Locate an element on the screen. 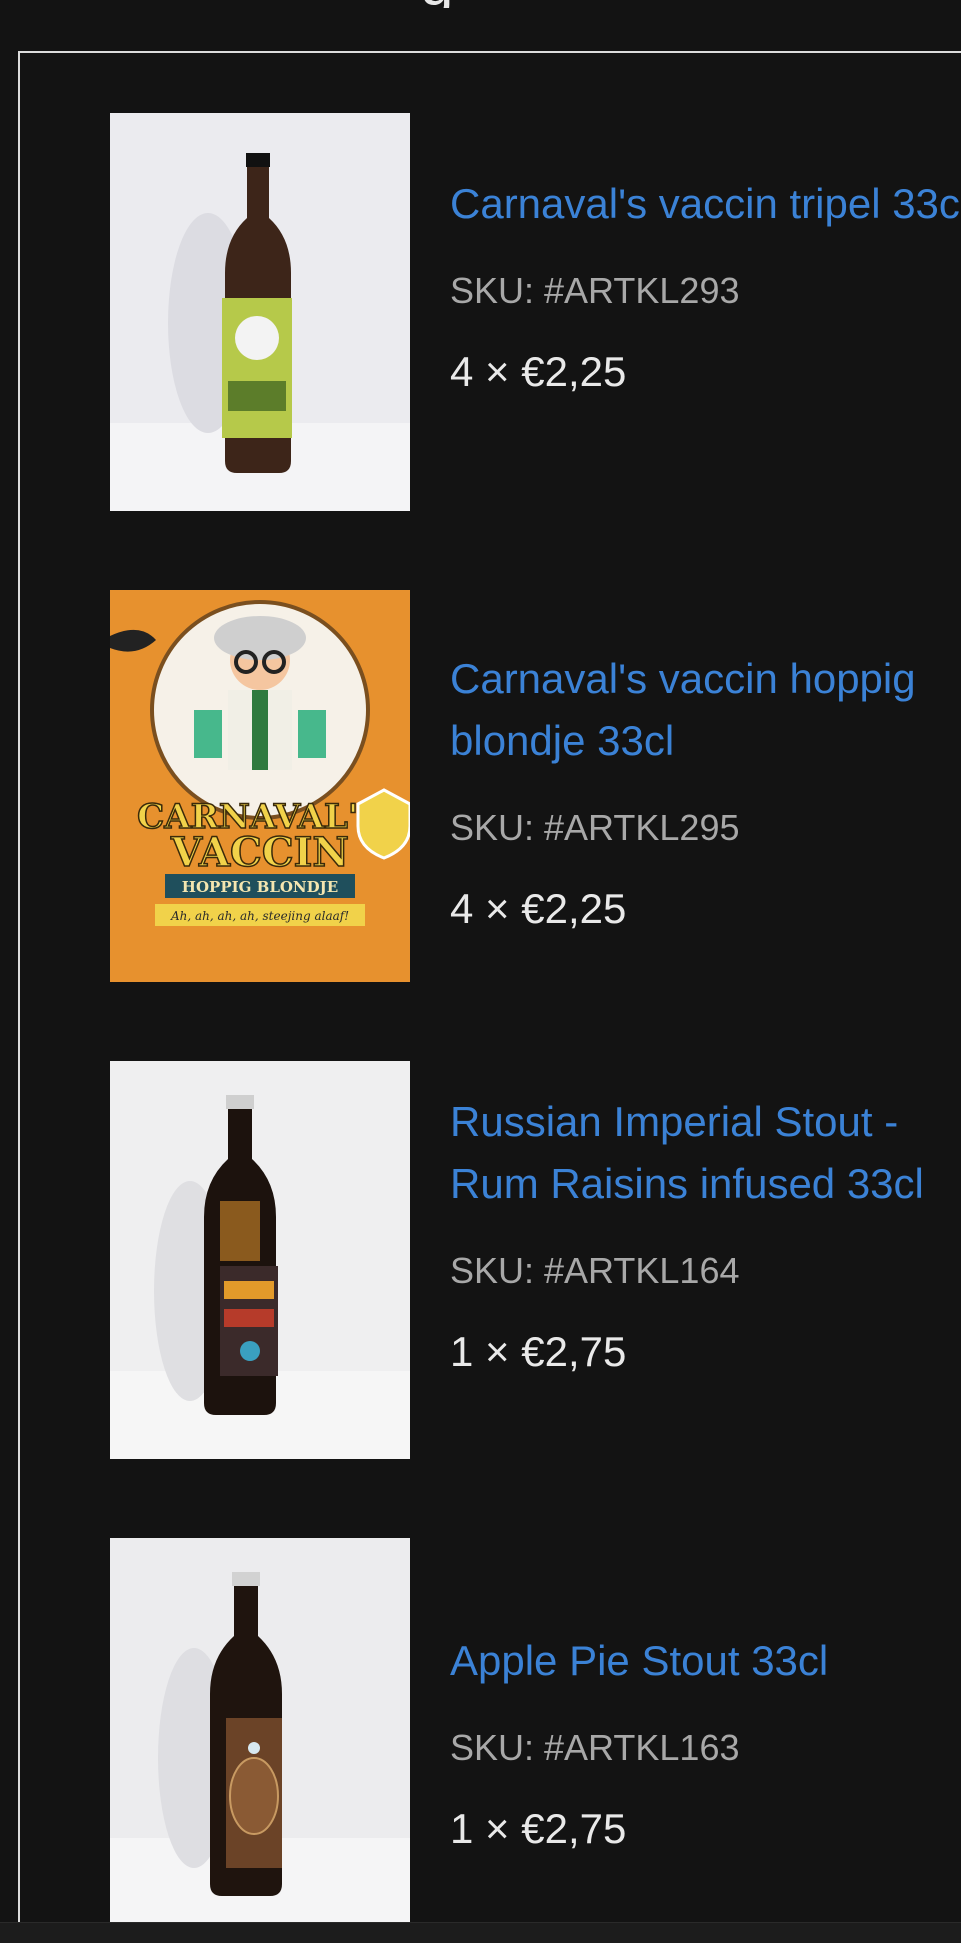 The height and width of the screenshot is (1943, 961). product-sku: SKU: #ARTKL293 is located at coordinates (595, 290).